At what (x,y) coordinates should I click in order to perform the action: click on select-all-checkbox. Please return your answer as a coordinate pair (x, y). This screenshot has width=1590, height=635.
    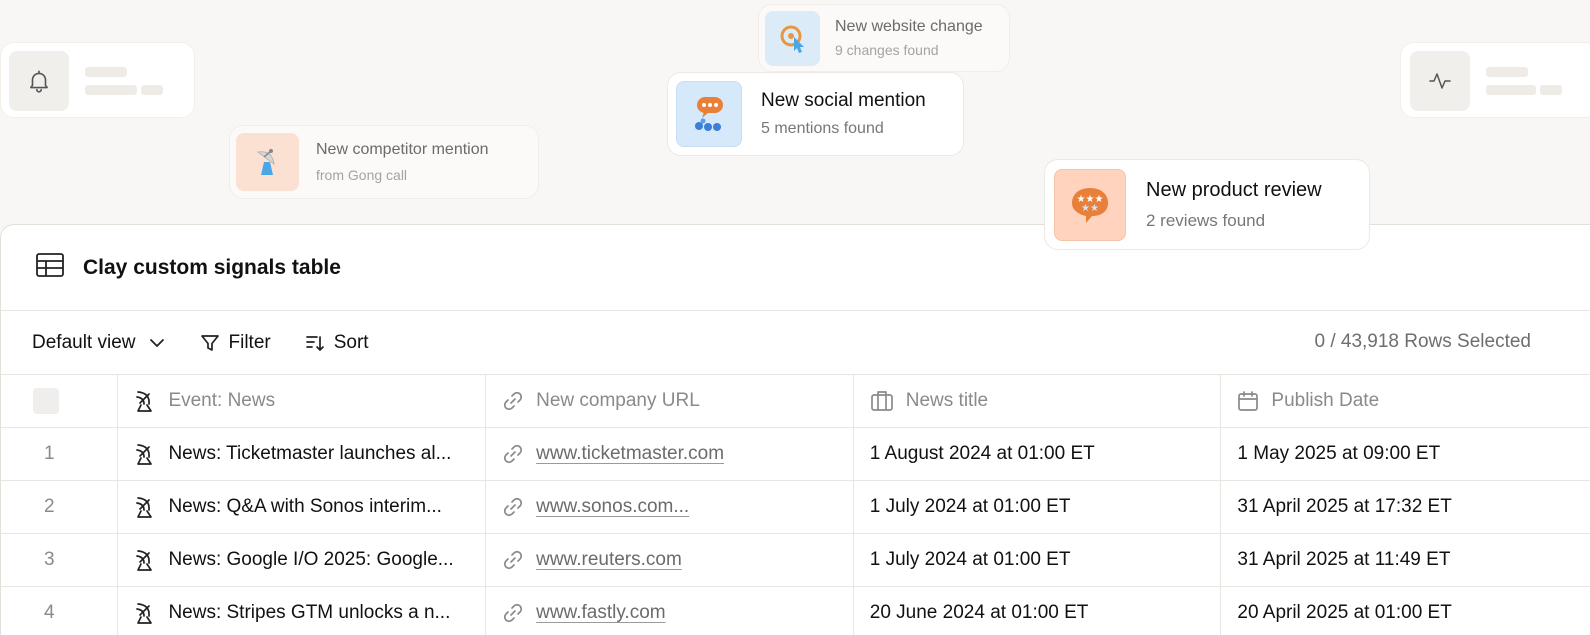
    Looking at the image, I should click on (46, 401).